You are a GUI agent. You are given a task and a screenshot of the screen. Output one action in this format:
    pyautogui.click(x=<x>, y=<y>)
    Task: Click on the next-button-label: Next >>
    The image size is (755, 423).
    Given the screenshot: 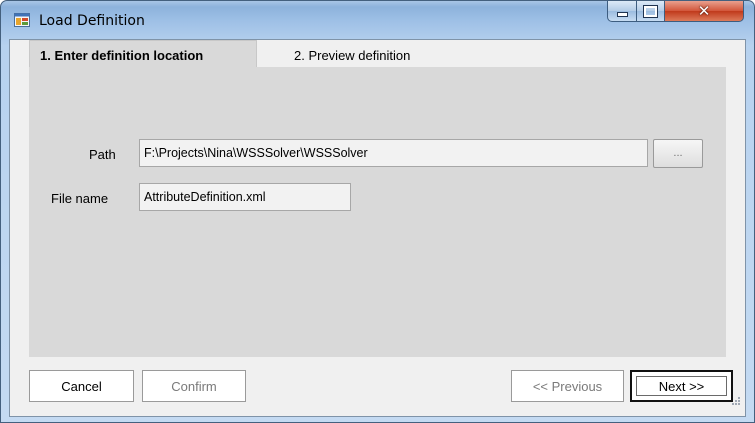 What is the action you would take?
    pyautogui.click(x=681, y=386)
    